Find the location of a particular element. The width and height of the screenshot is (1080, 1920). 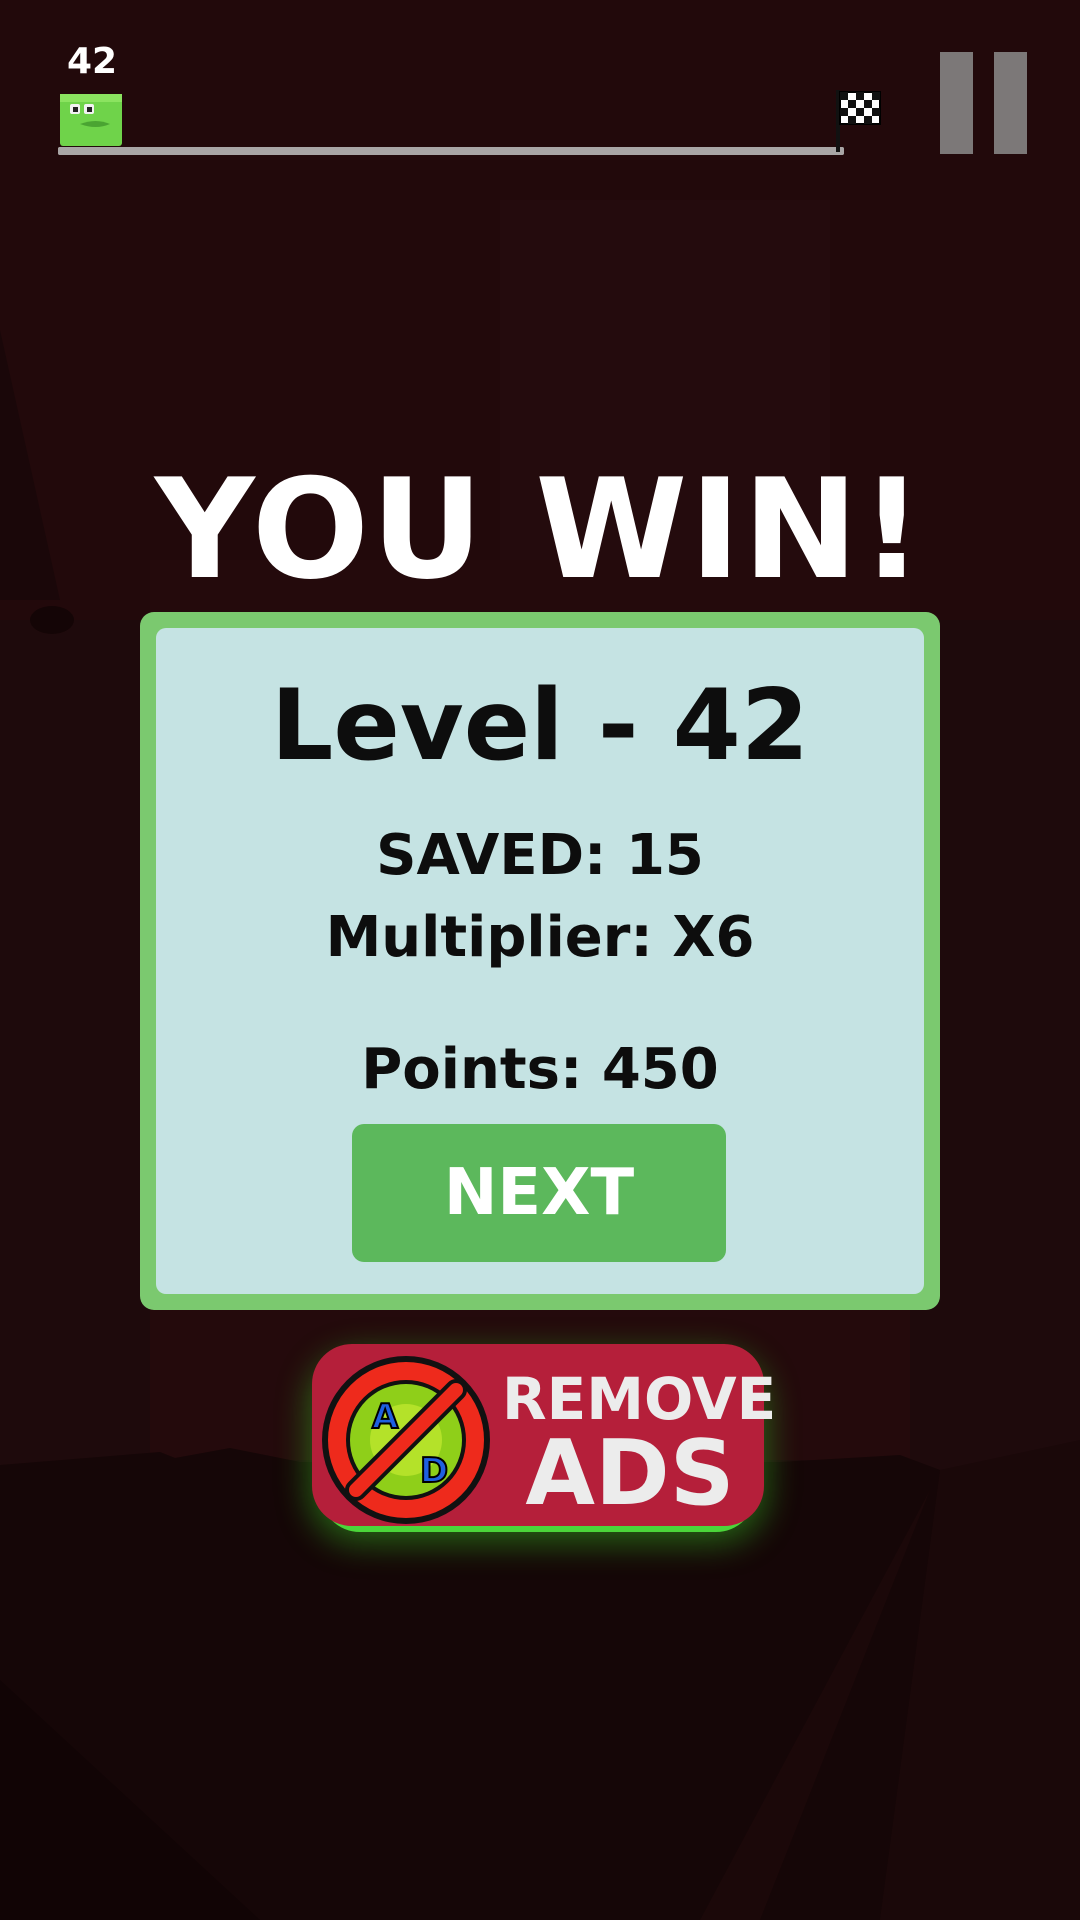

level-heading: Level - 42 is located at coordinates (540, 726).